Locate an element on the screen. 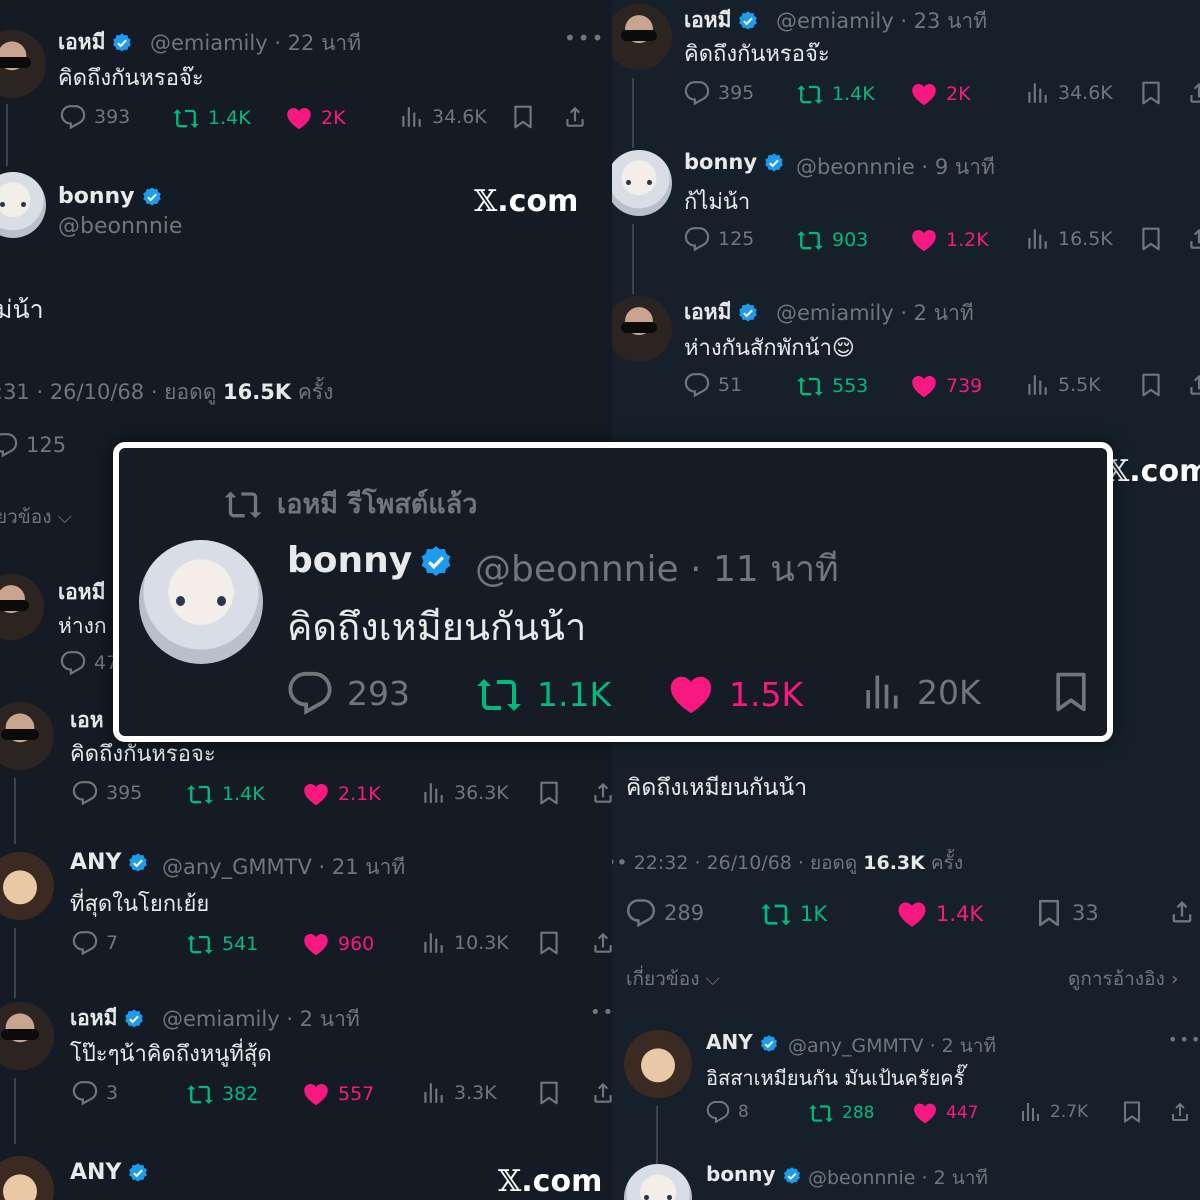 The width and height of the screenshot is (1200, 1200). views-button: 16.5K is located at coordinates (1068, 239).